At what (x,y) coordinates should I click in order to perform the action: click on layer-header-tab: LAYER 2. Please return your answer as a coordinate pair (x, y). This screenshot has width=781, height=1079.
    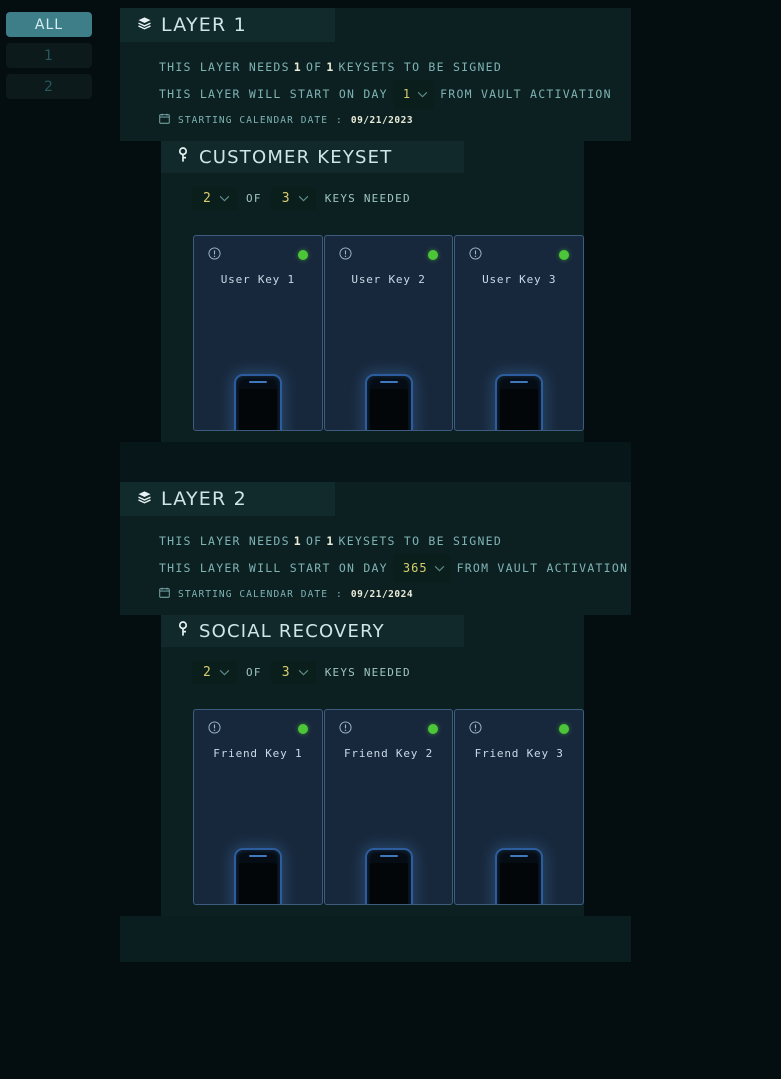
    Looking at the image, I should click on (227, 499).